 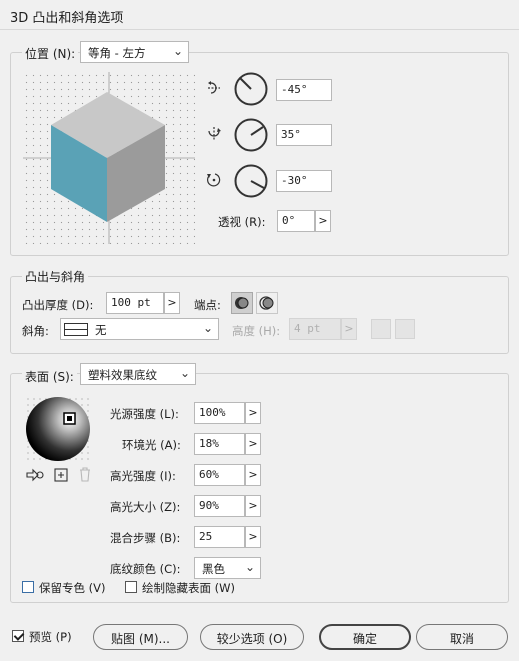 I want to click on light-intensity-label: 光源强度 (L):, so click(x=144, y=414).